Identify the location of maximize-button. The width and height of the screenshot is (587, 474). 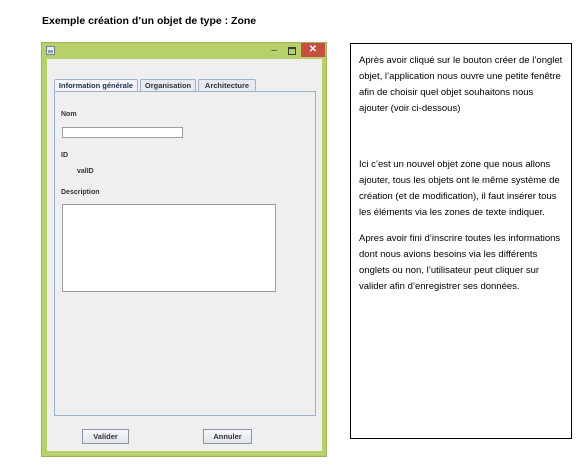
(292, 50).